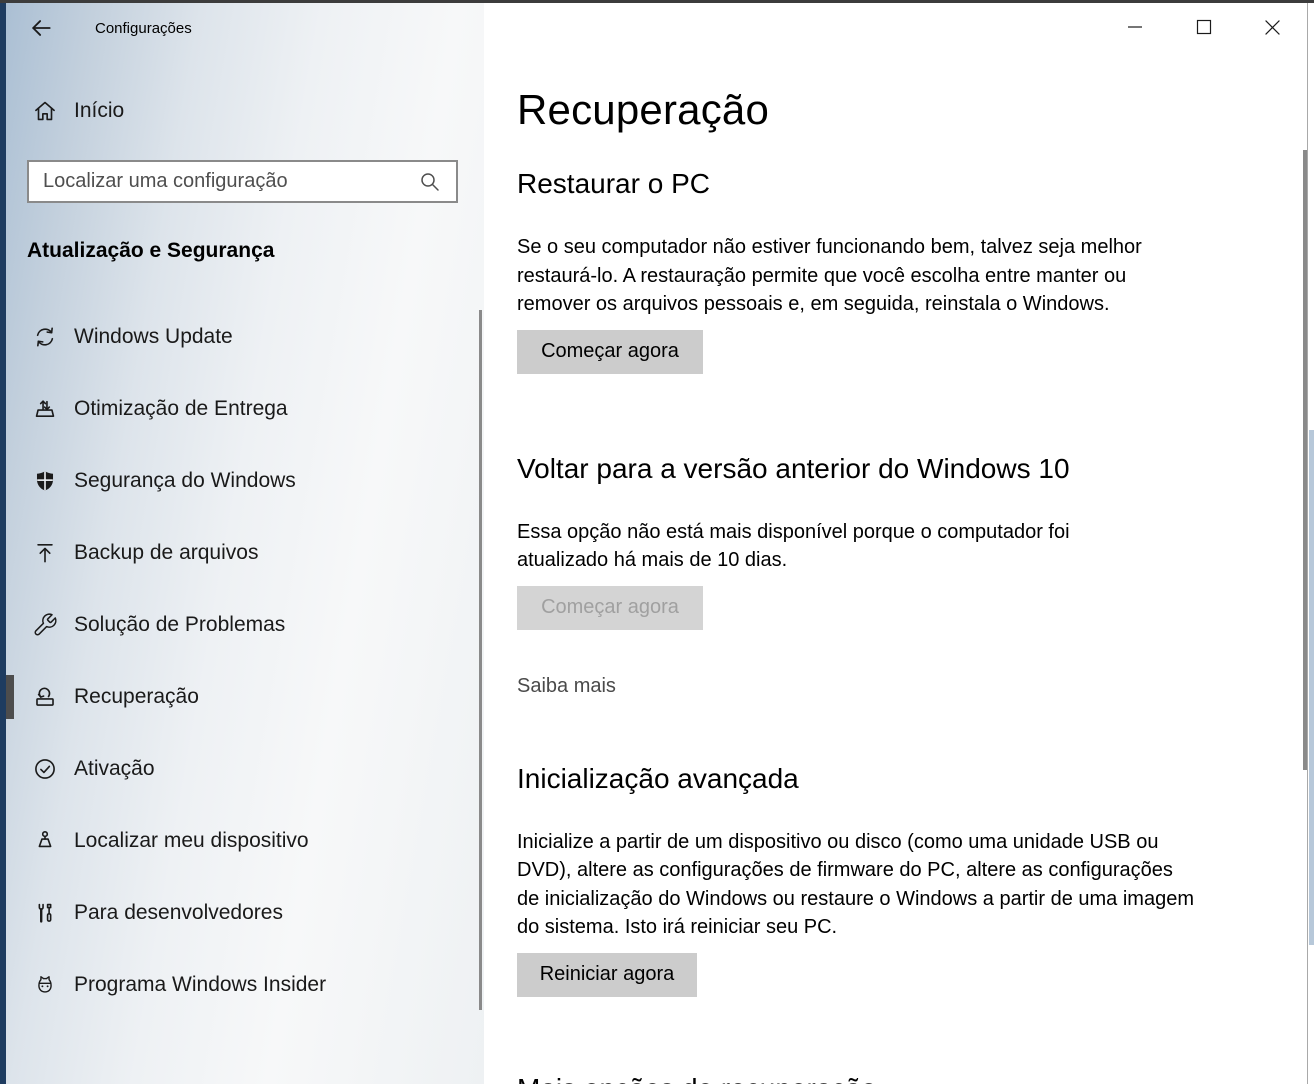  Describe the element at coordinates (99, 110) in the screenshot. I see `sidebar-item-label: Início` at that location.